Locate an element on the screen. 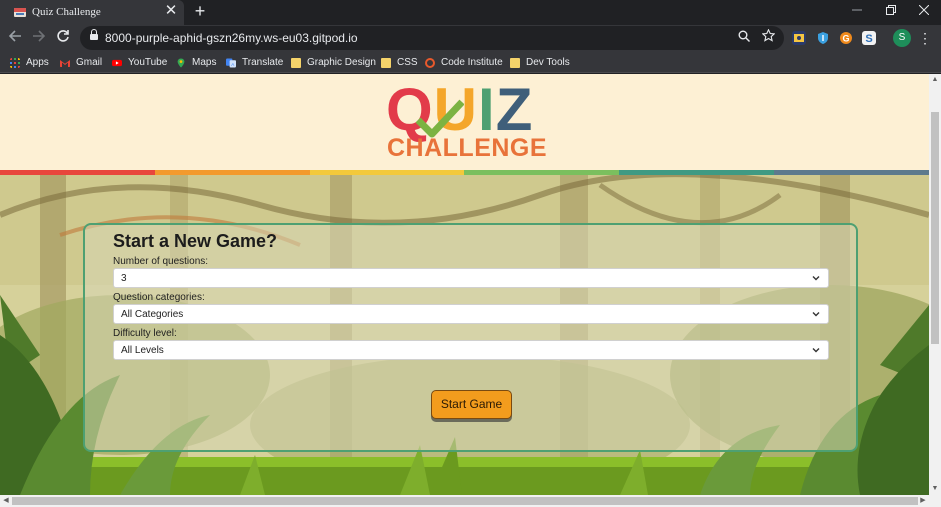 Image resolution: width=941 pixels, height=507 pixels. bookmark-label: Code Institute is located at coordinates (472, 62).